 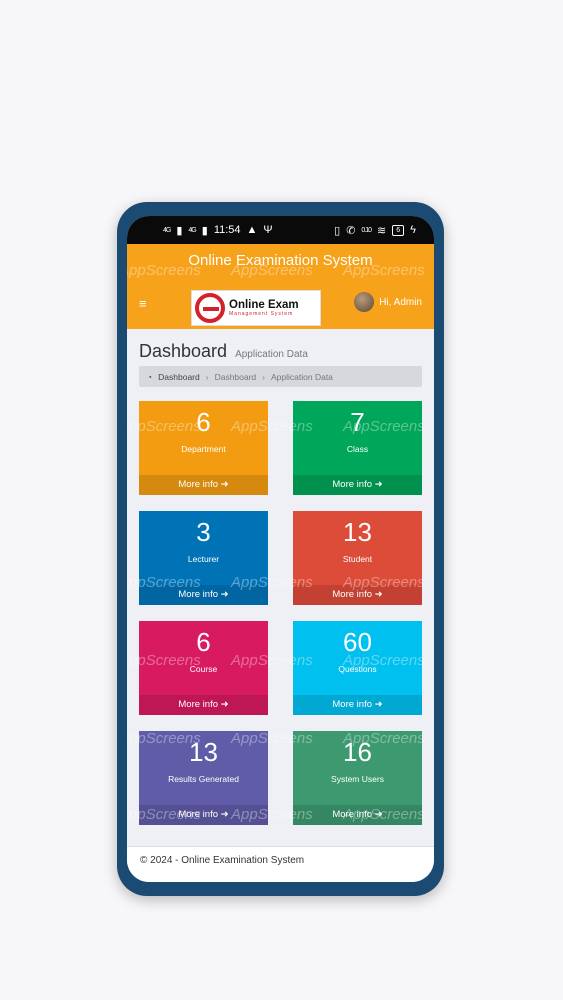 What do you see at coordinates (351, 230) in the screenshot?
I see `call-icon: ✆` at bounding box center [351, 230].